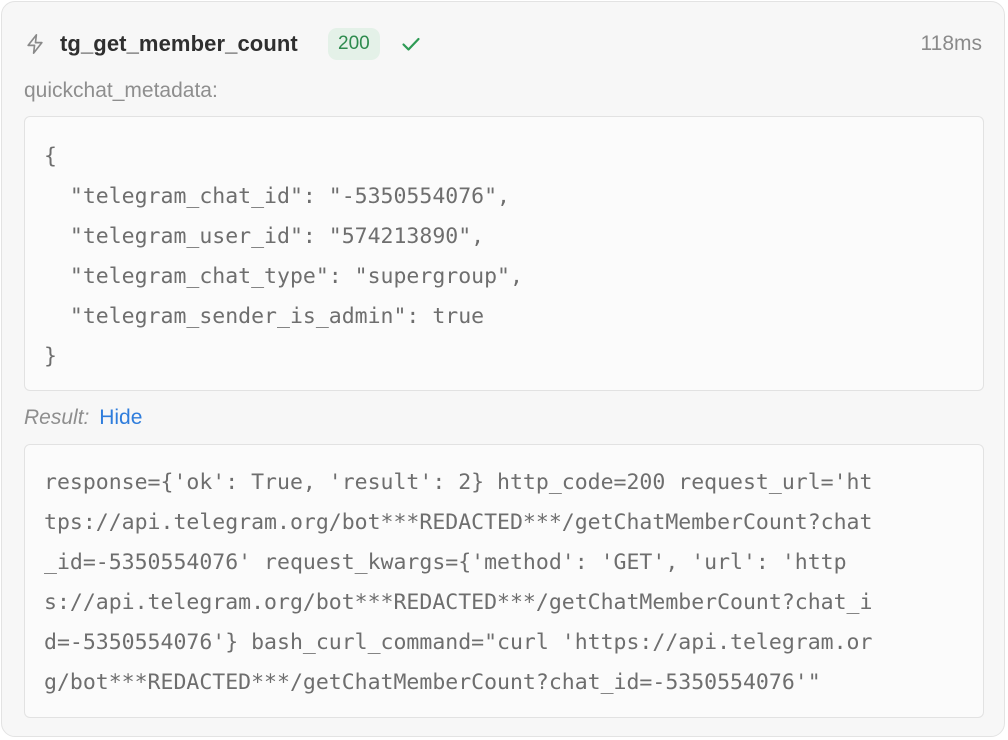 The image size is (1008, 740). I want to click on result-row: Result: Hide, so click(83, 418).